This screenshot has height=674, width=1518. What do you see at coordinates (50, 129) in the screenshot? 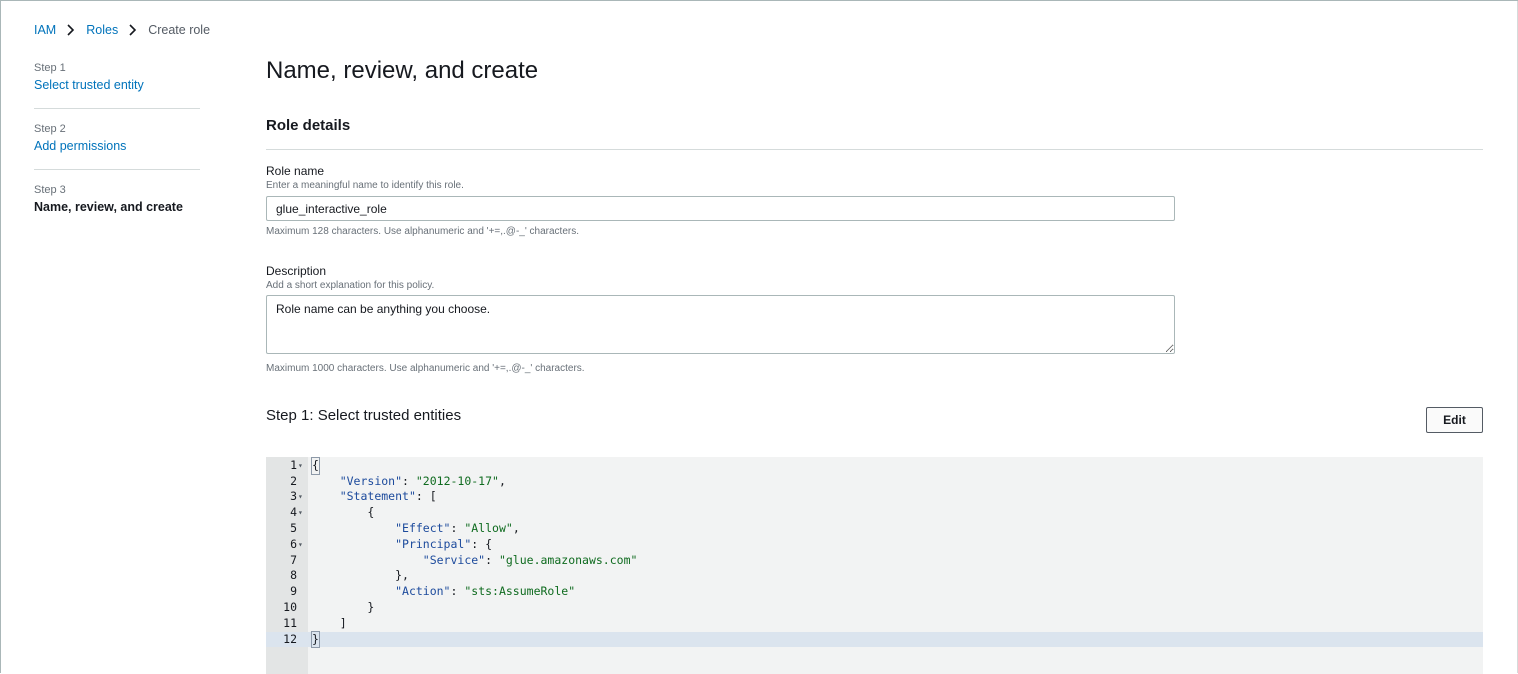
I see `step-number: Step 2` at bounding box center [50, 129].